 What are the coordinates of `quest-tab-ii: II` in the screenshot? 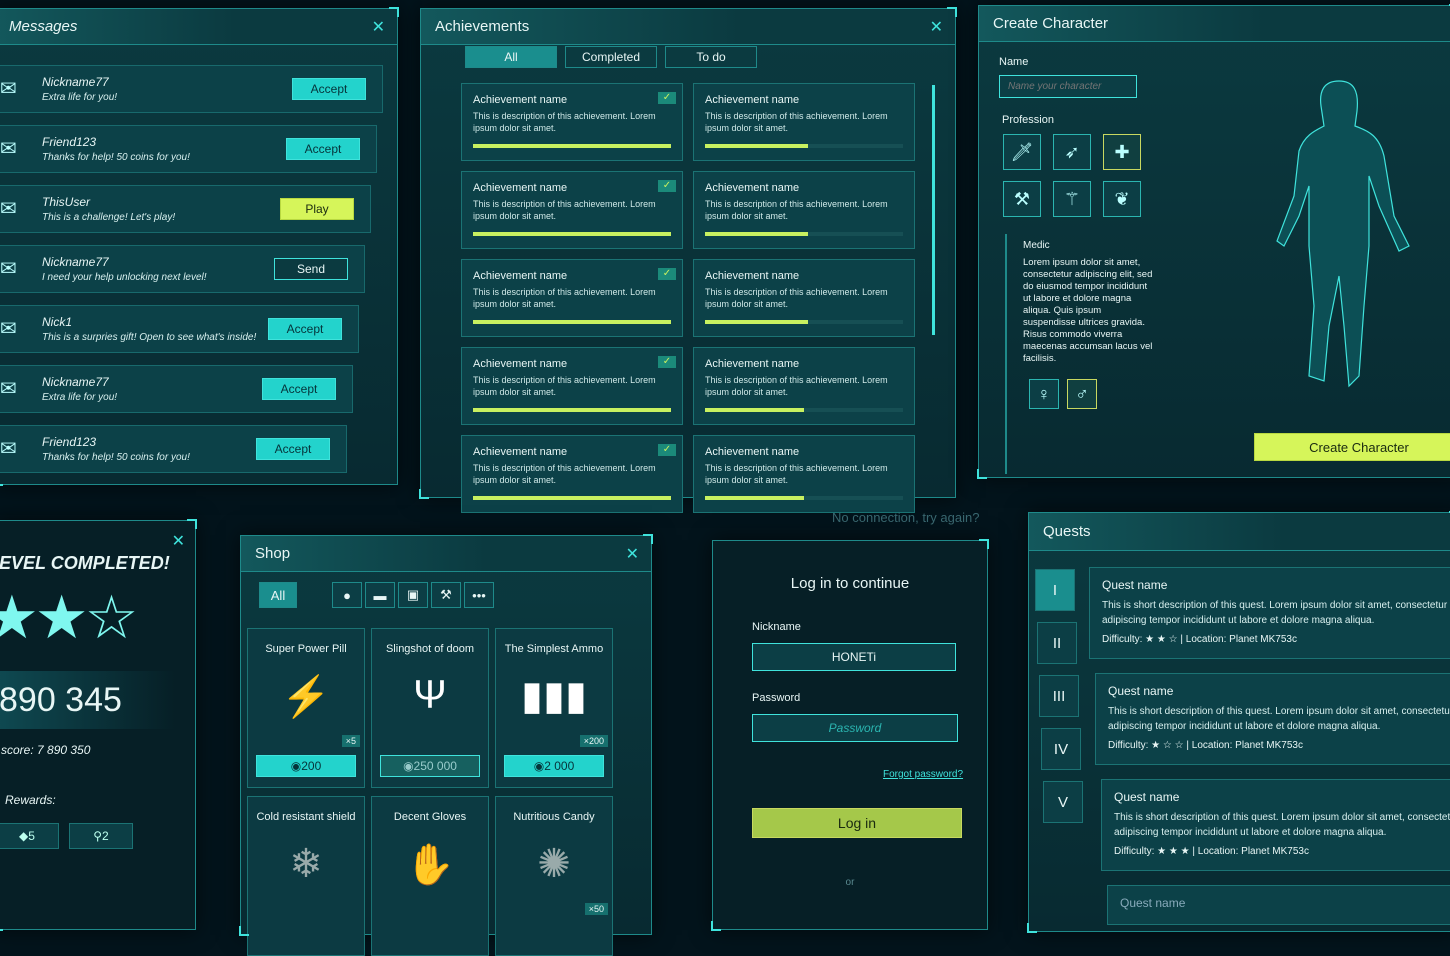 It's located at (1057, 643).